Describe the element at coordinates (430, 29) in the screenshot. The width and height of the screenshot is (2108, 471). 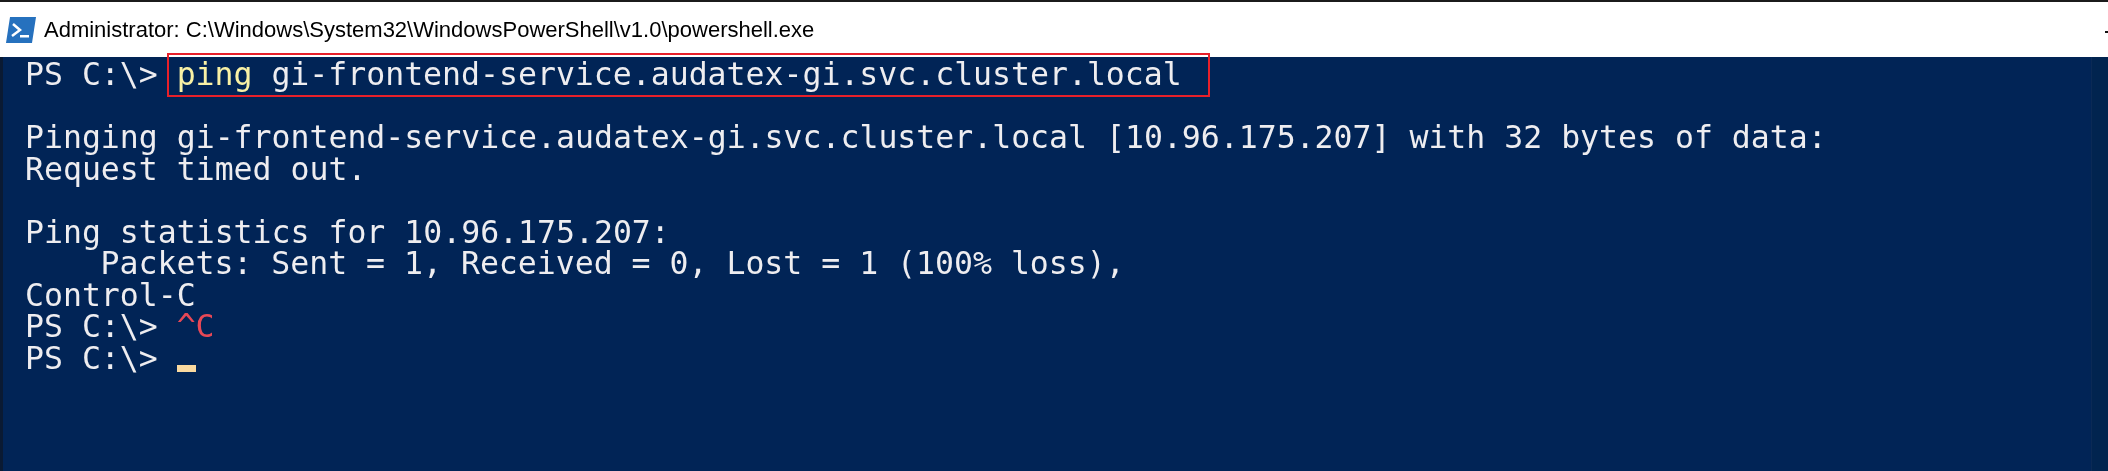
I see `window-title: Administrator: C:\Windows\System32\WindowsPowerShell\v1.0\powershell.exe` at that location.